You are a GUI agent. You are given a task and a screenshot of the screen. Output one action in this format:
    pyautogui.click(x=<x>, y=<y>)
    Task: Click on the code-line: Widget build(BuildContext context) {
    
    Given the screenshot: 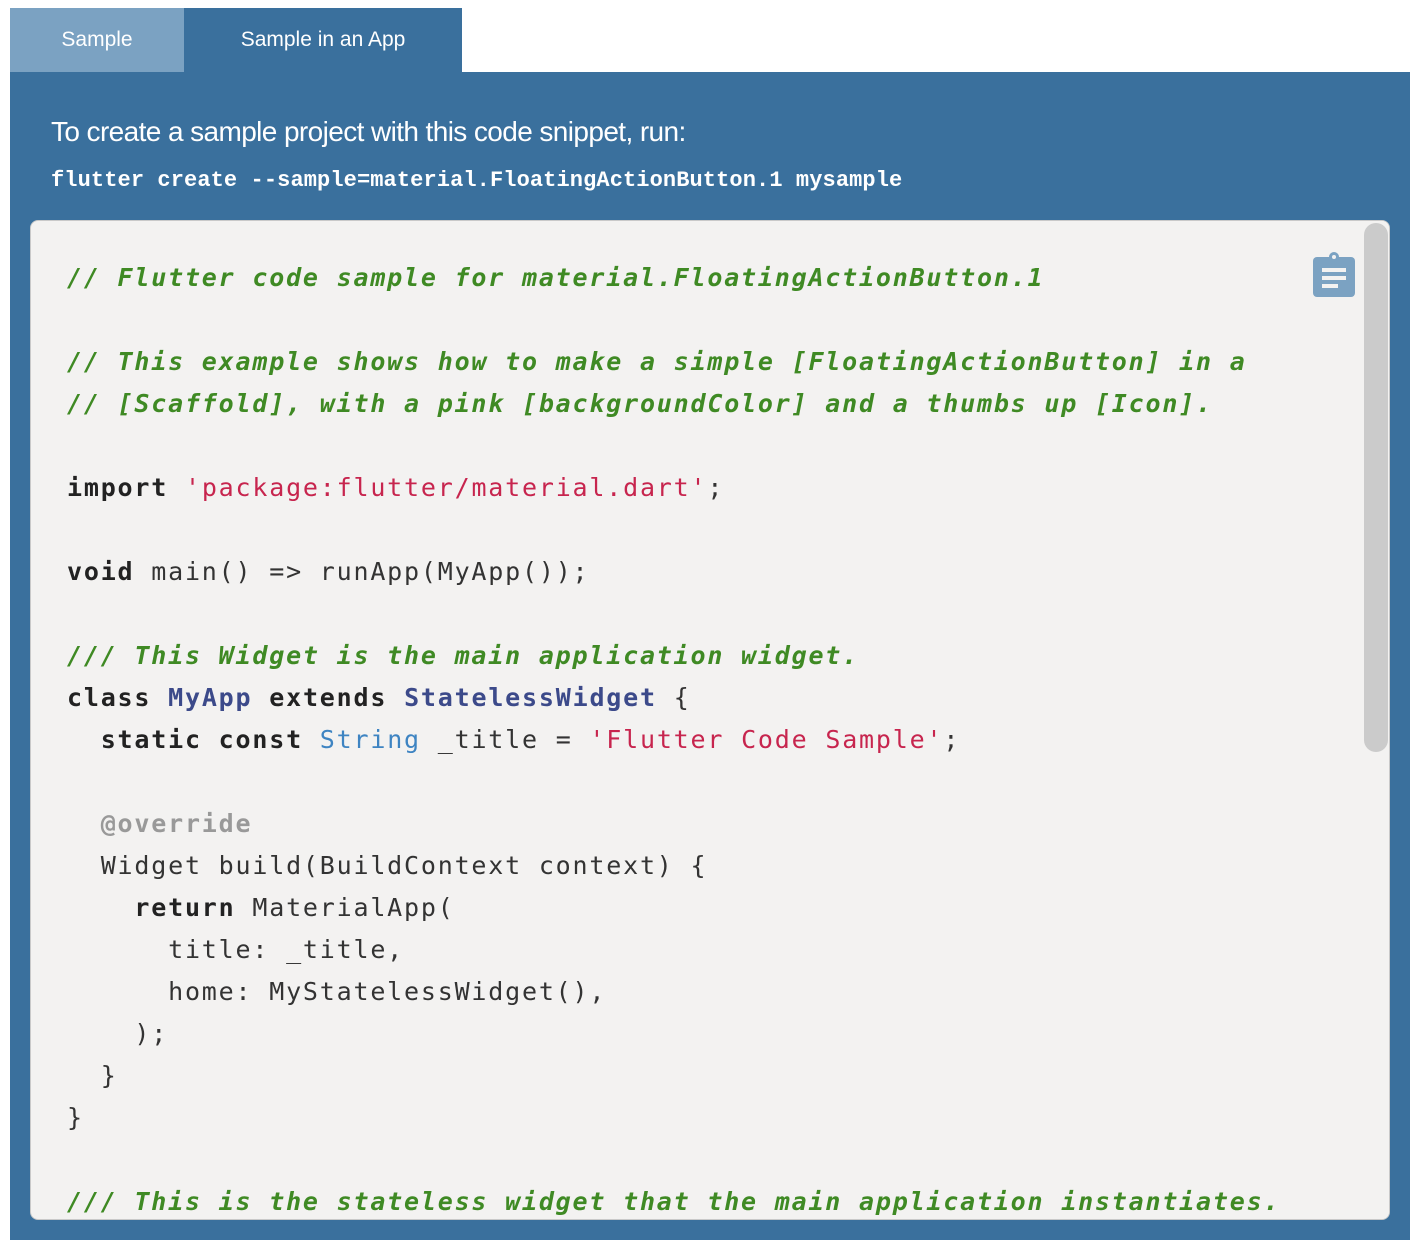 What is the action you would take?
    pyautogui.click(x=673, y=866)
    